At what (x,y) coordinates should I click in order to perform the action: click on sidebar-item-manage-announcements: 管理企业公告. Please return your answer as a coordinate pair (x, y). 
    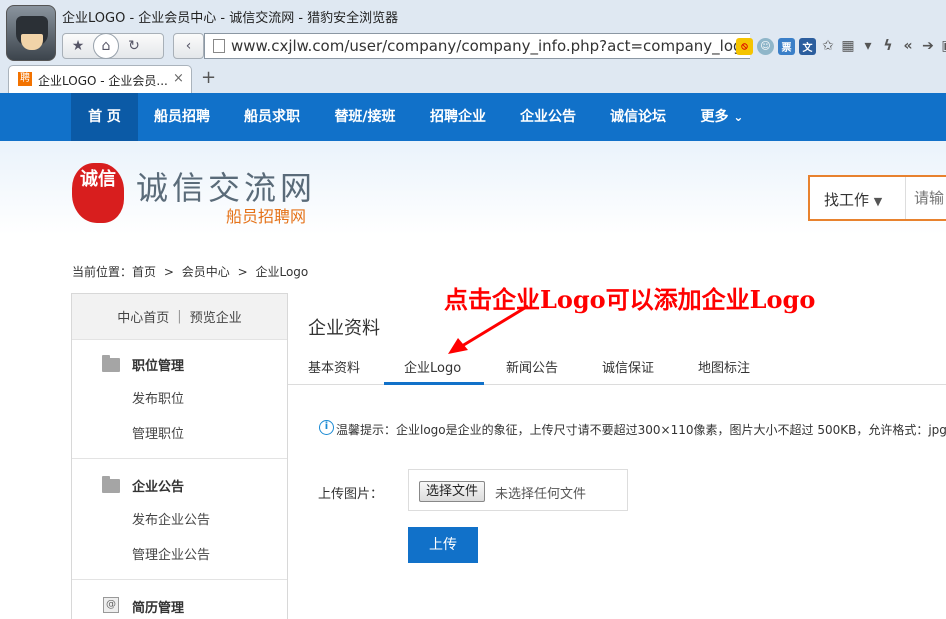
    Looking at the image, I should click on (171, 553).